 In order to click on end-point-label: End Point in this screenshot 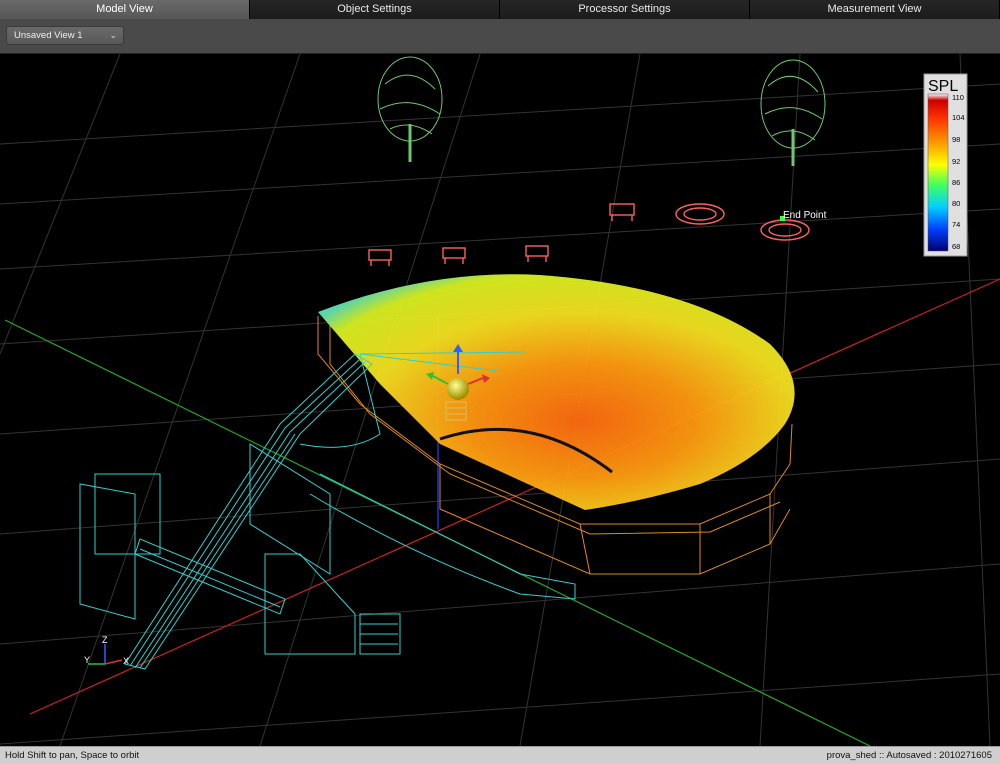, I will do `click(805, 215)`.